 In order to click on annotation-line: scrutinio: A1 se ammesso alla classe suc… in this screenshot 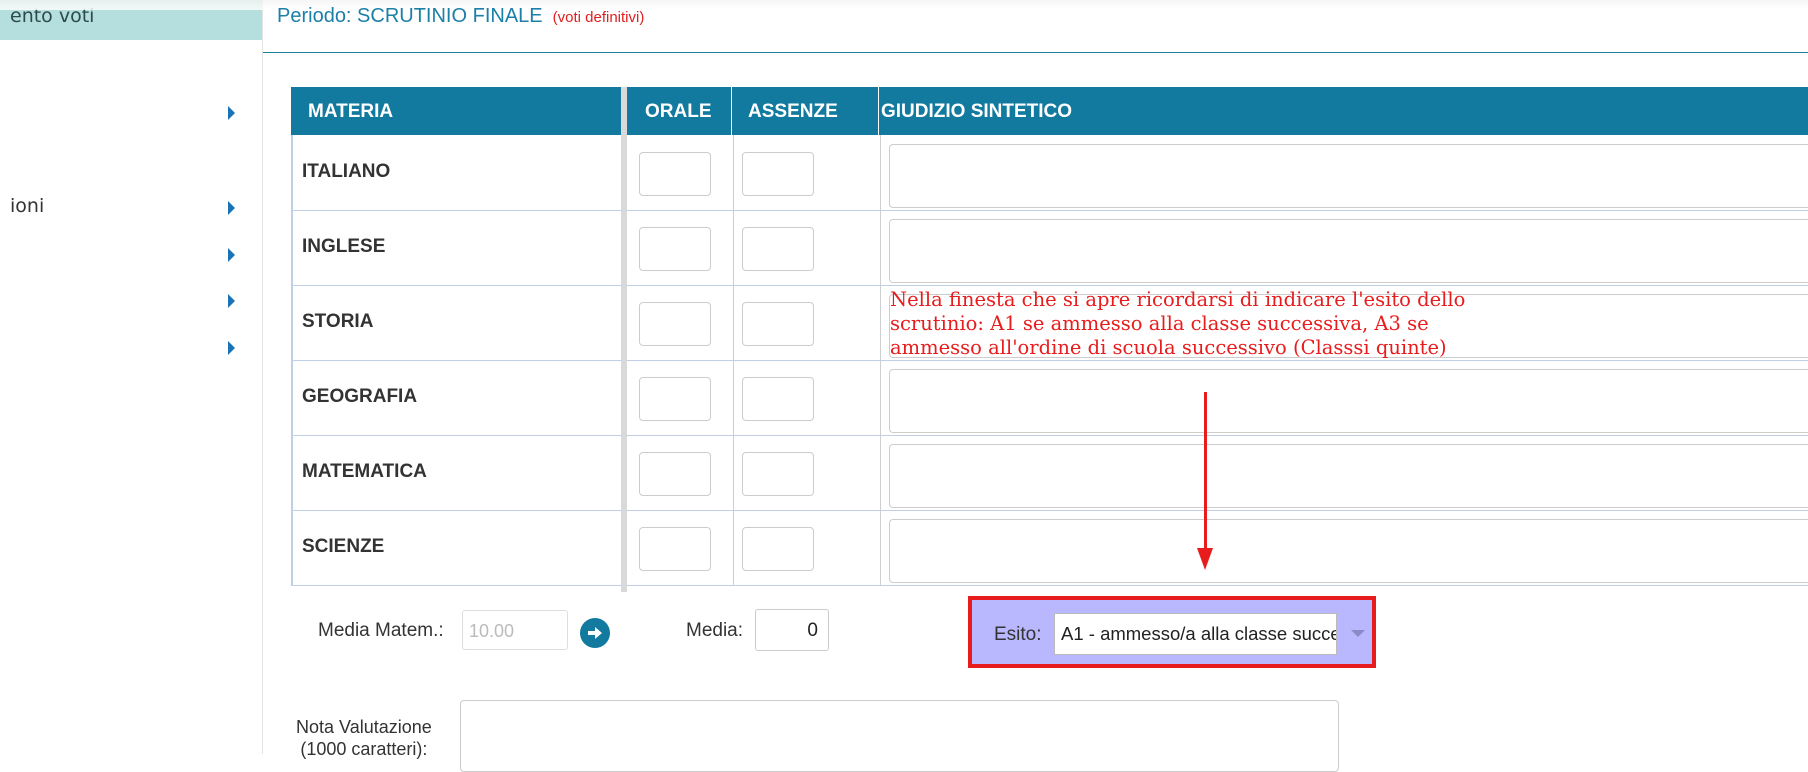, I will do `click(1159, 323)`.